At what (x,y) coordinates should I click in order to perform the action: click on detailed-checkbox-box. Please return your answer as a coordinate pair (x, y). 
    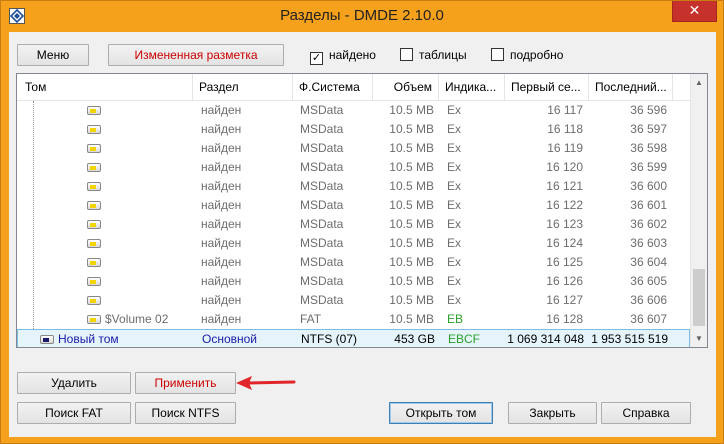
    Looking at the image, I should click on (497, 54).